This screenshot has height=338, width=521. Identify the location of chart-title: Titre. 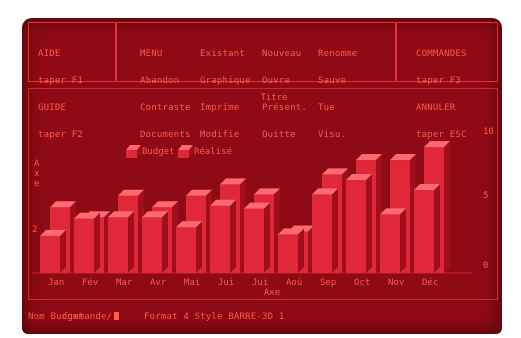
(273, 98).